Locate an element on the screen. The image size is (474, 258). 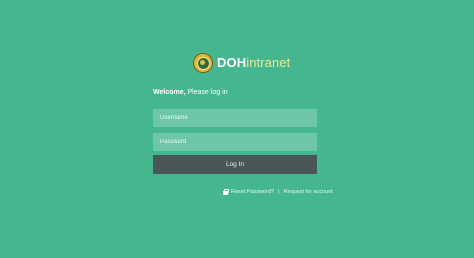
brand-title: DOHintranet is located at coordinates (253, 63).